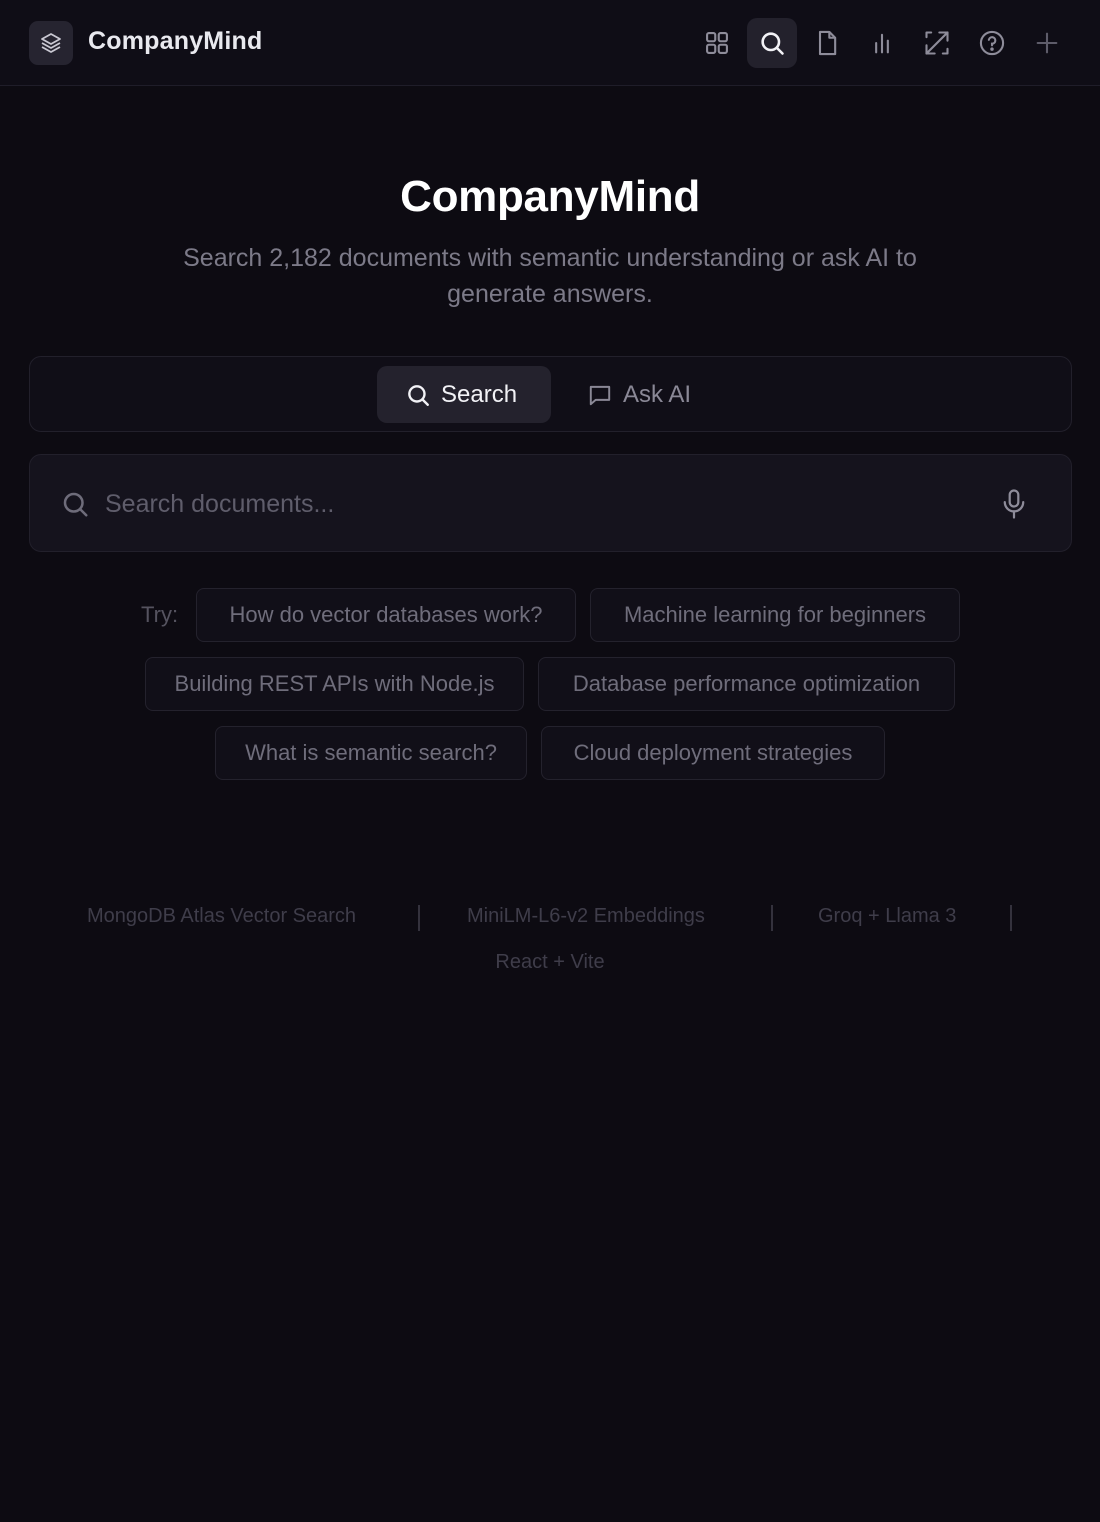 The height and width of the screenshot is (1522, 1100). Describe the element at coordinates (545, 504) in the screenshot. I see `search-input` at that location.